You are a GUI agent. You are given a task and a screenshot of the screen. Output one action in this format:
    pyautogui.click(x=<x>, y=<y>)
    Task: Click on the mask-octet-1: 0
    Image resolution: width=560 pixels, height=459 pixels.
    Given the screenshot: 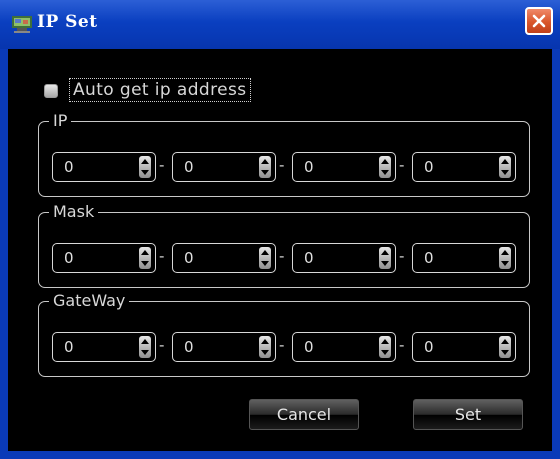 What is the action you would take?
    pyautogui.click(x=104, y=258)
    